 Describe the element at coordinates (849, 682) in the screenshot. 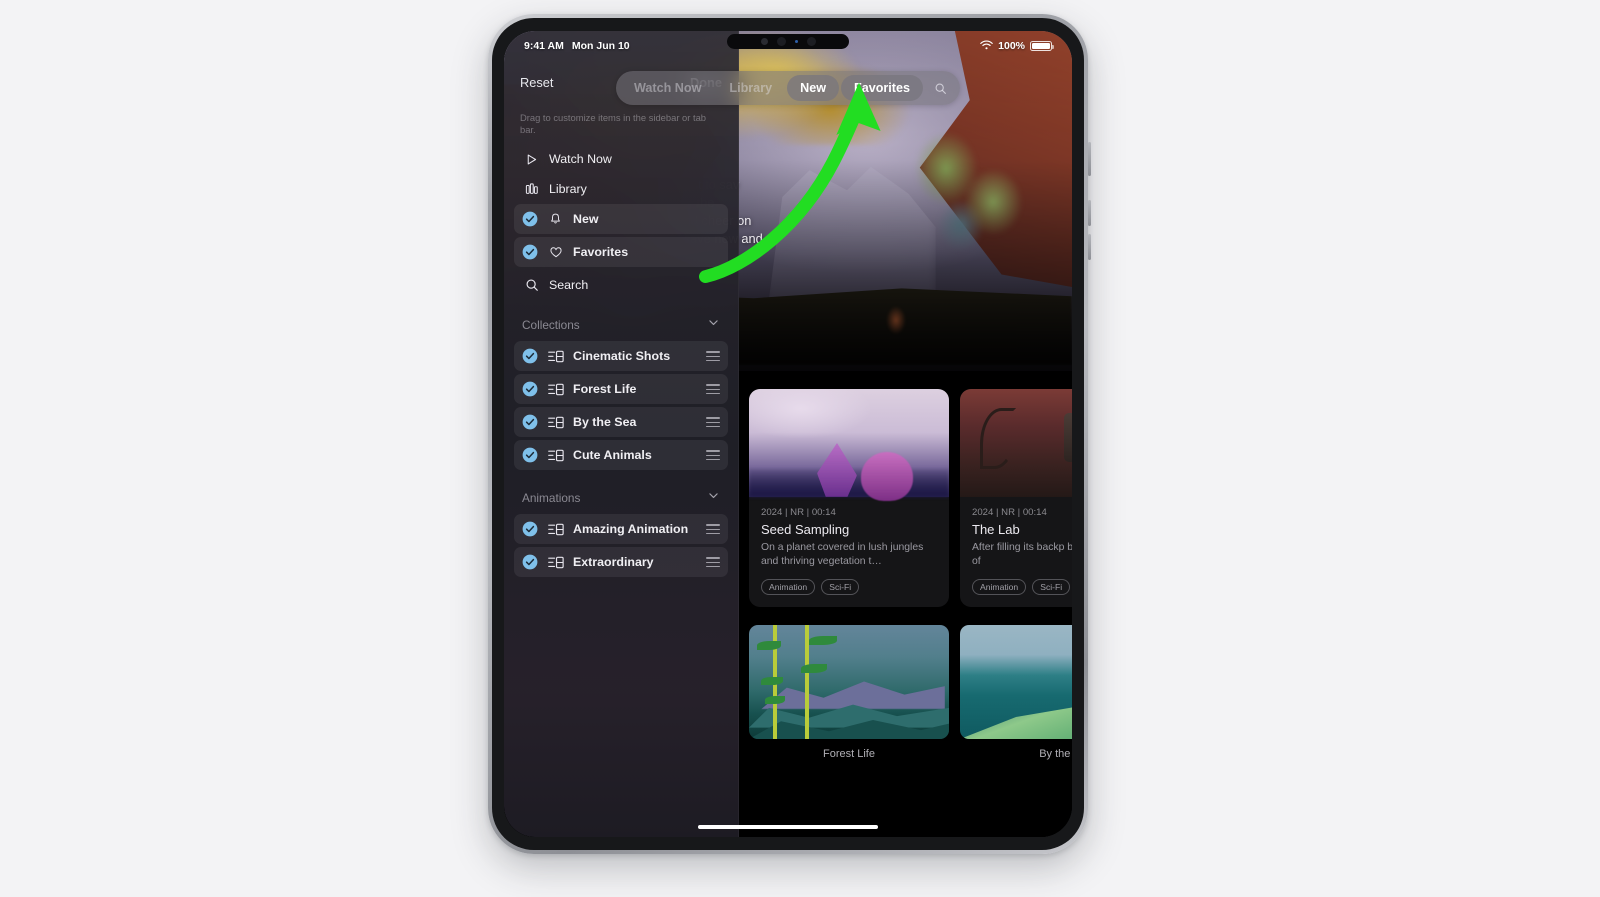

I see `thumbnail-artwork-forest-life` at that location.